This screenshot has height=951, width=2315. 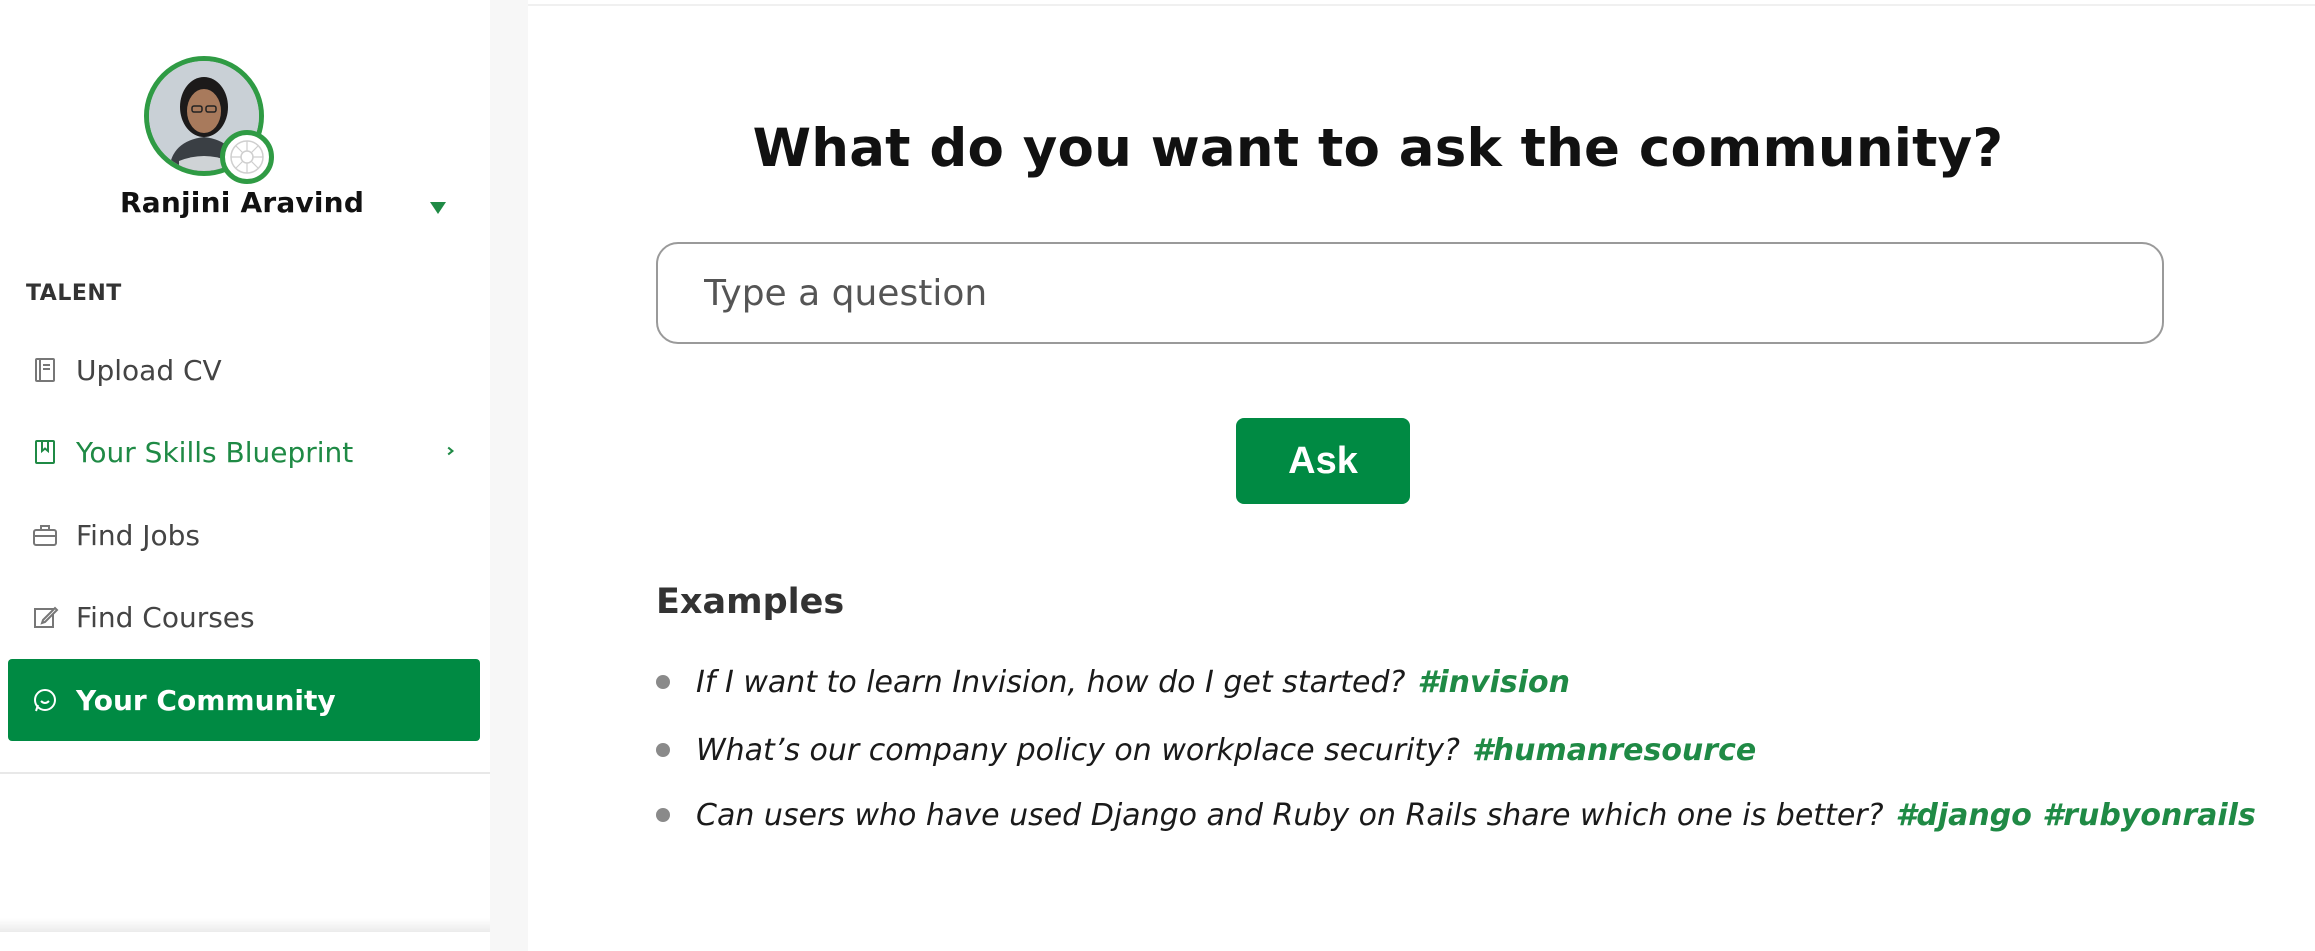 What do you see at coordinates (247, 157) in the screenshot?
I see `badge-icon` at bounding box center [247, 157].